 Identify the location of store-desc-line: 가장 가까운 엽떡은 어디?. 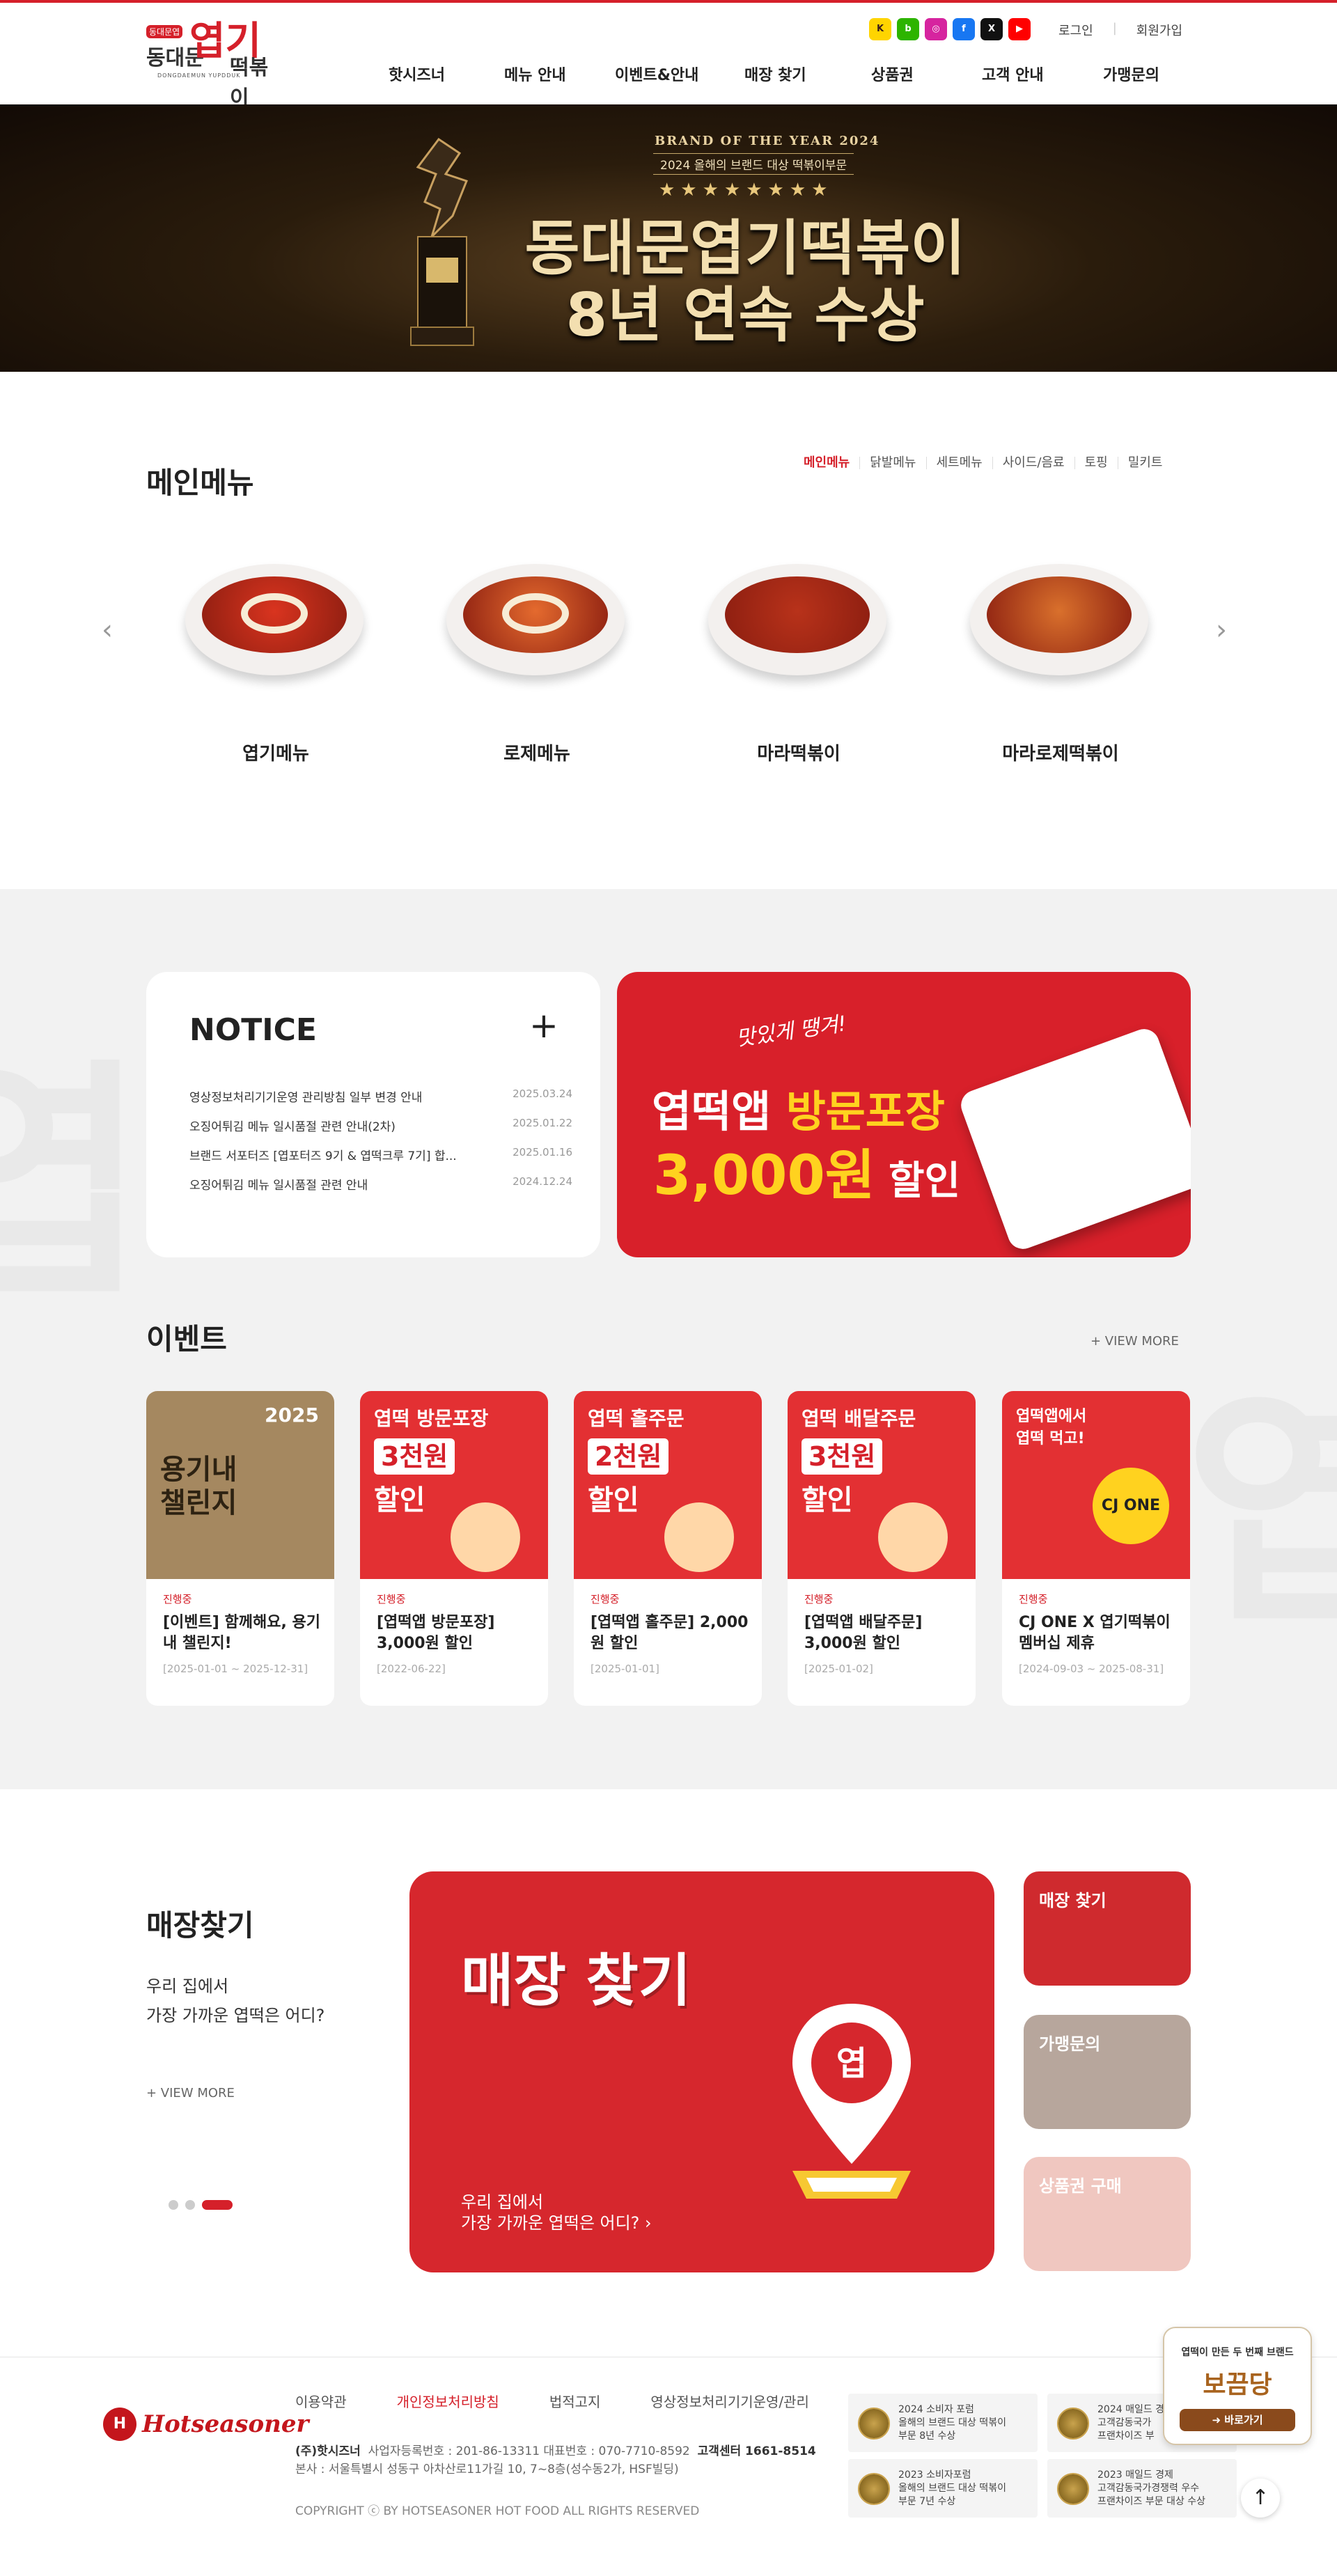
(235, 2015).